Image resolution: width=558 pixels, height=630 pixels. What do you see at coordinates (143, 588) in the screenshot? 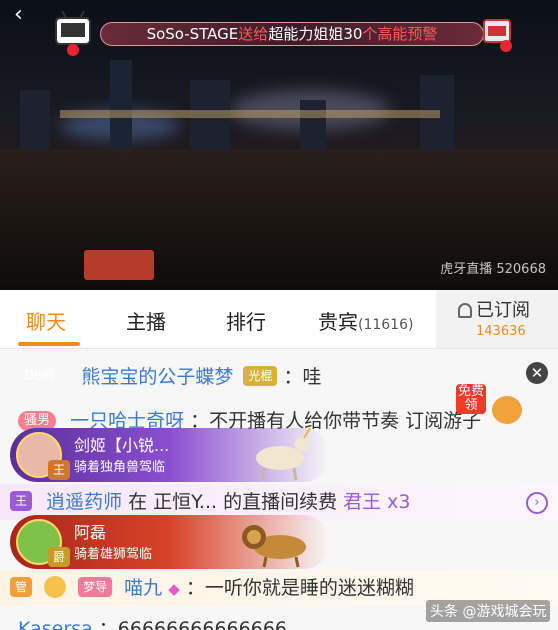
I see `chat-username: 喵九` at bounding box center [143, 588].